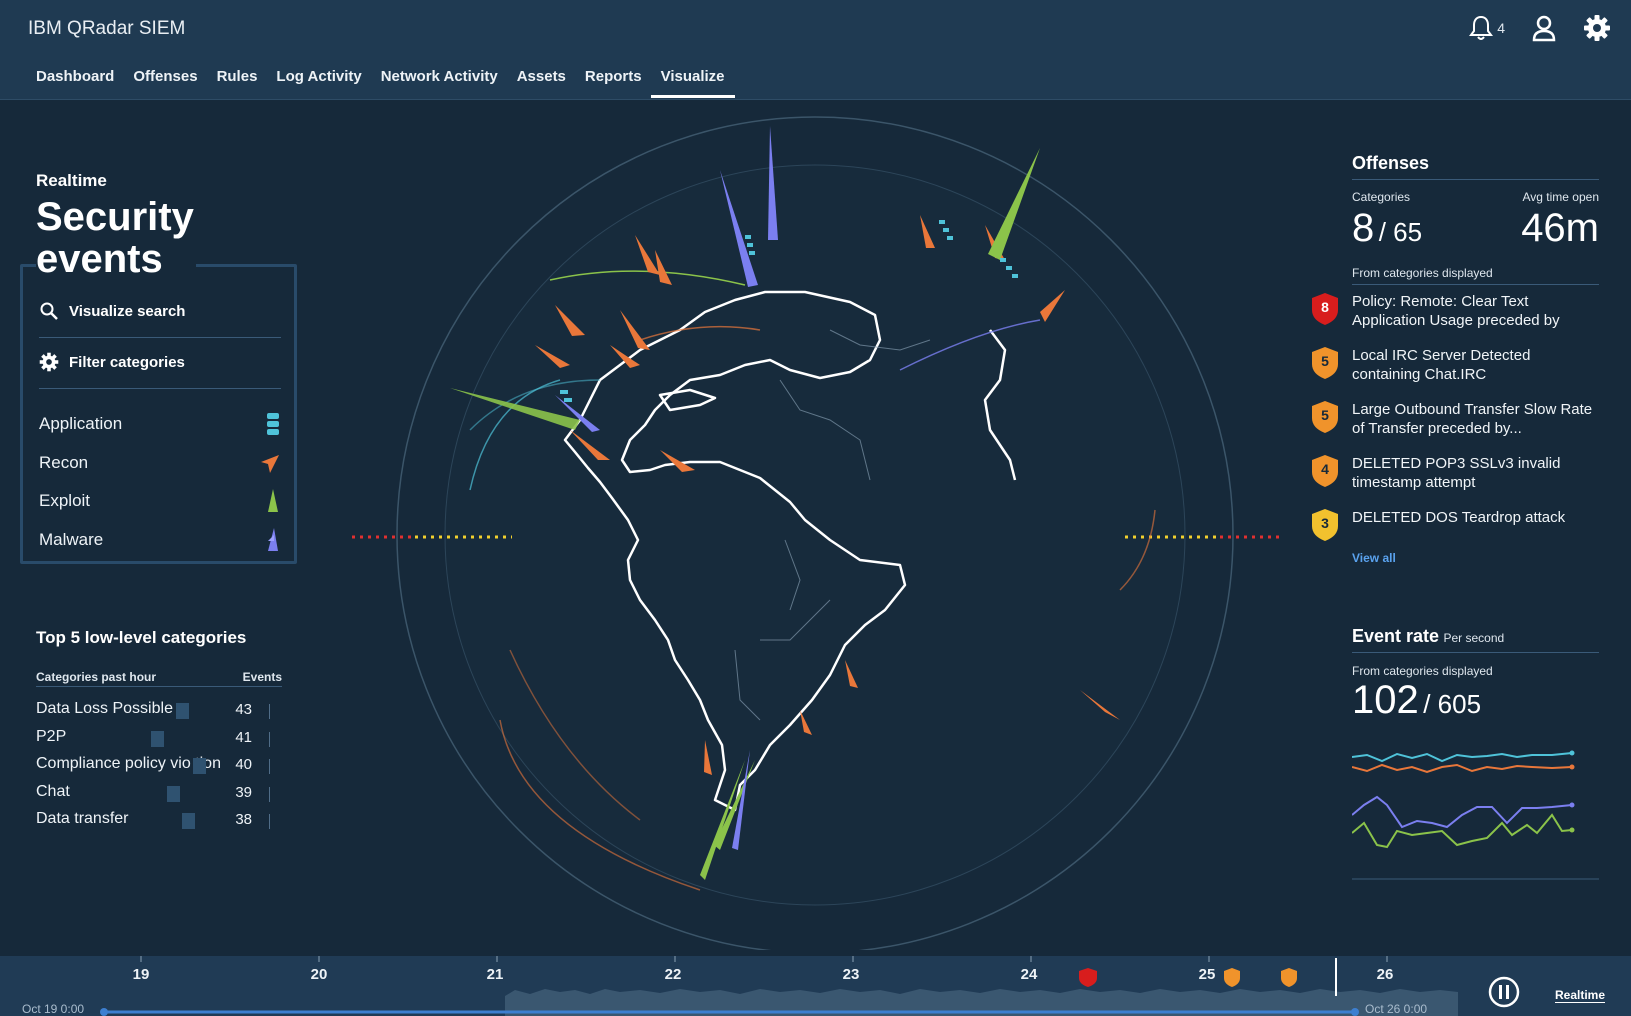  What do you see at coordinates (104, 1012) in the screenshot?
I see `timeline-start-handle` at bounding box center [104, 1012].